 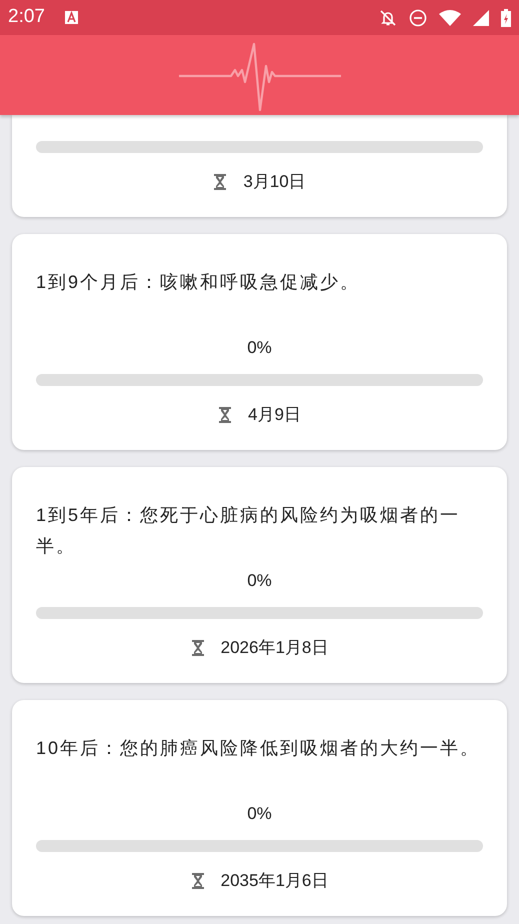 I want to click on date-label: 4月9日, so click(x=274, y=415).